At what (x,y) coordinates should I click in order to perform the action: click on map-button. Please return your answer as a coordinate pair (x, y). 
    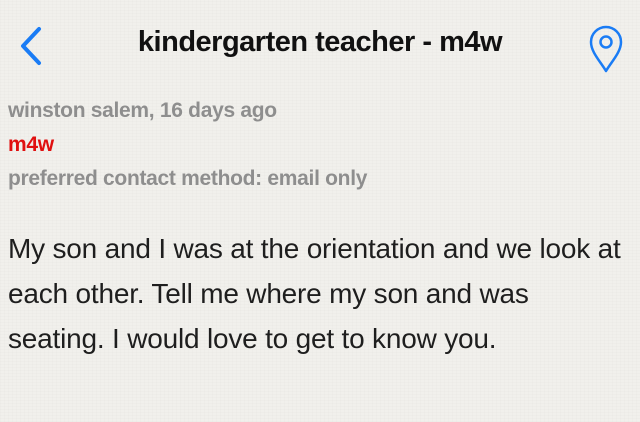
    Looking at the image, I should click on (606, 49).